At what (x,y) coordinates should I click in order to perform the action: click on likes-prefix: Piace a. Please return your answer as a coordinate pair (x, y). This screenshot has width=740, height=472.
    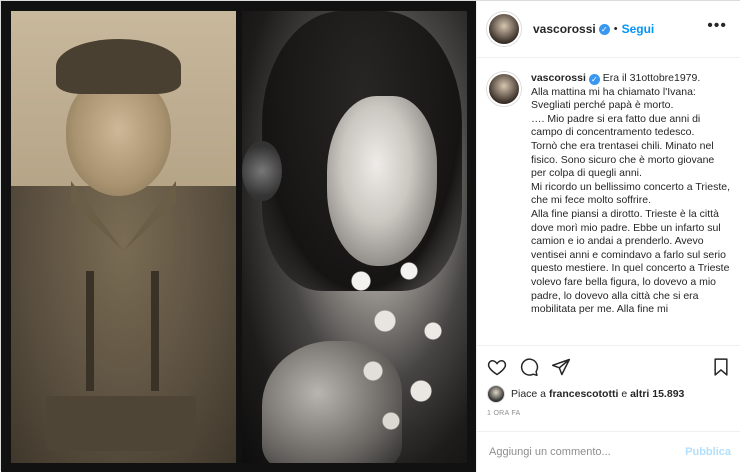
    Looking at the image, I should click on (529, 394).